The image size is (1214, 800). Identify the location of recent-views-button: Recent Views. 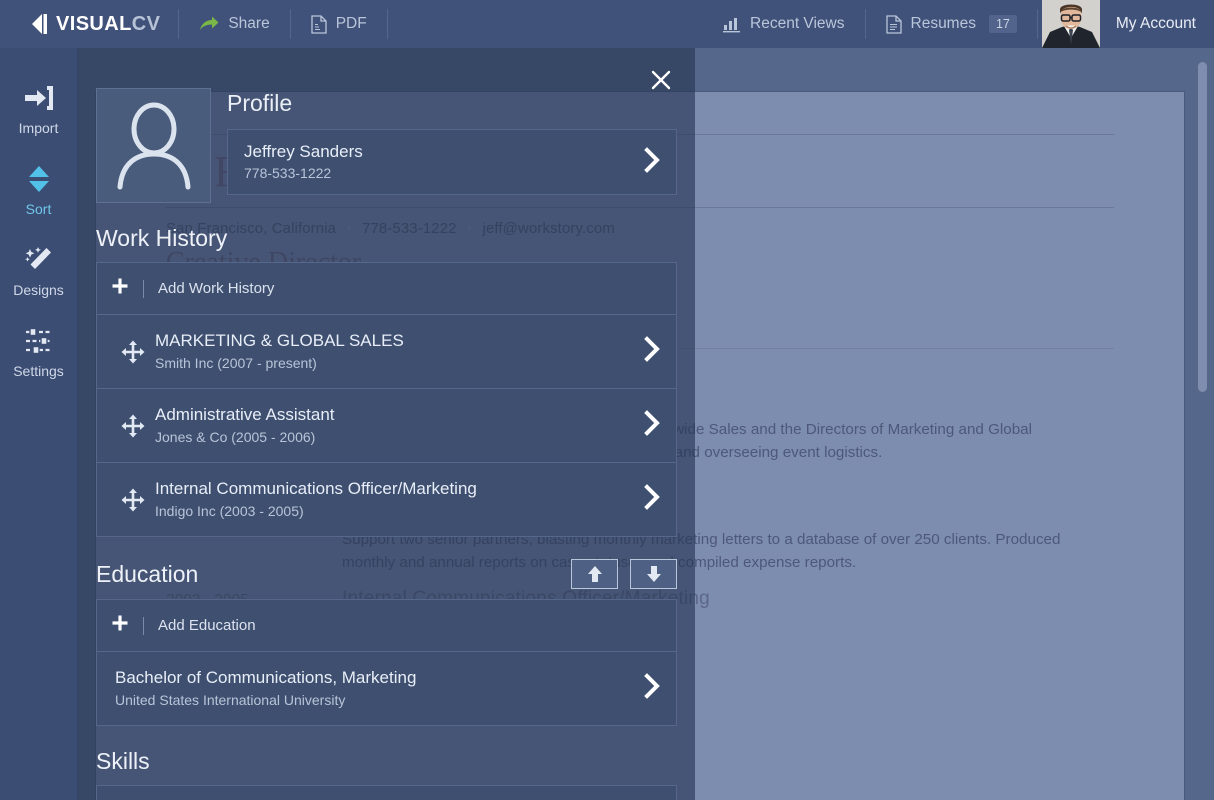
(783, 24).